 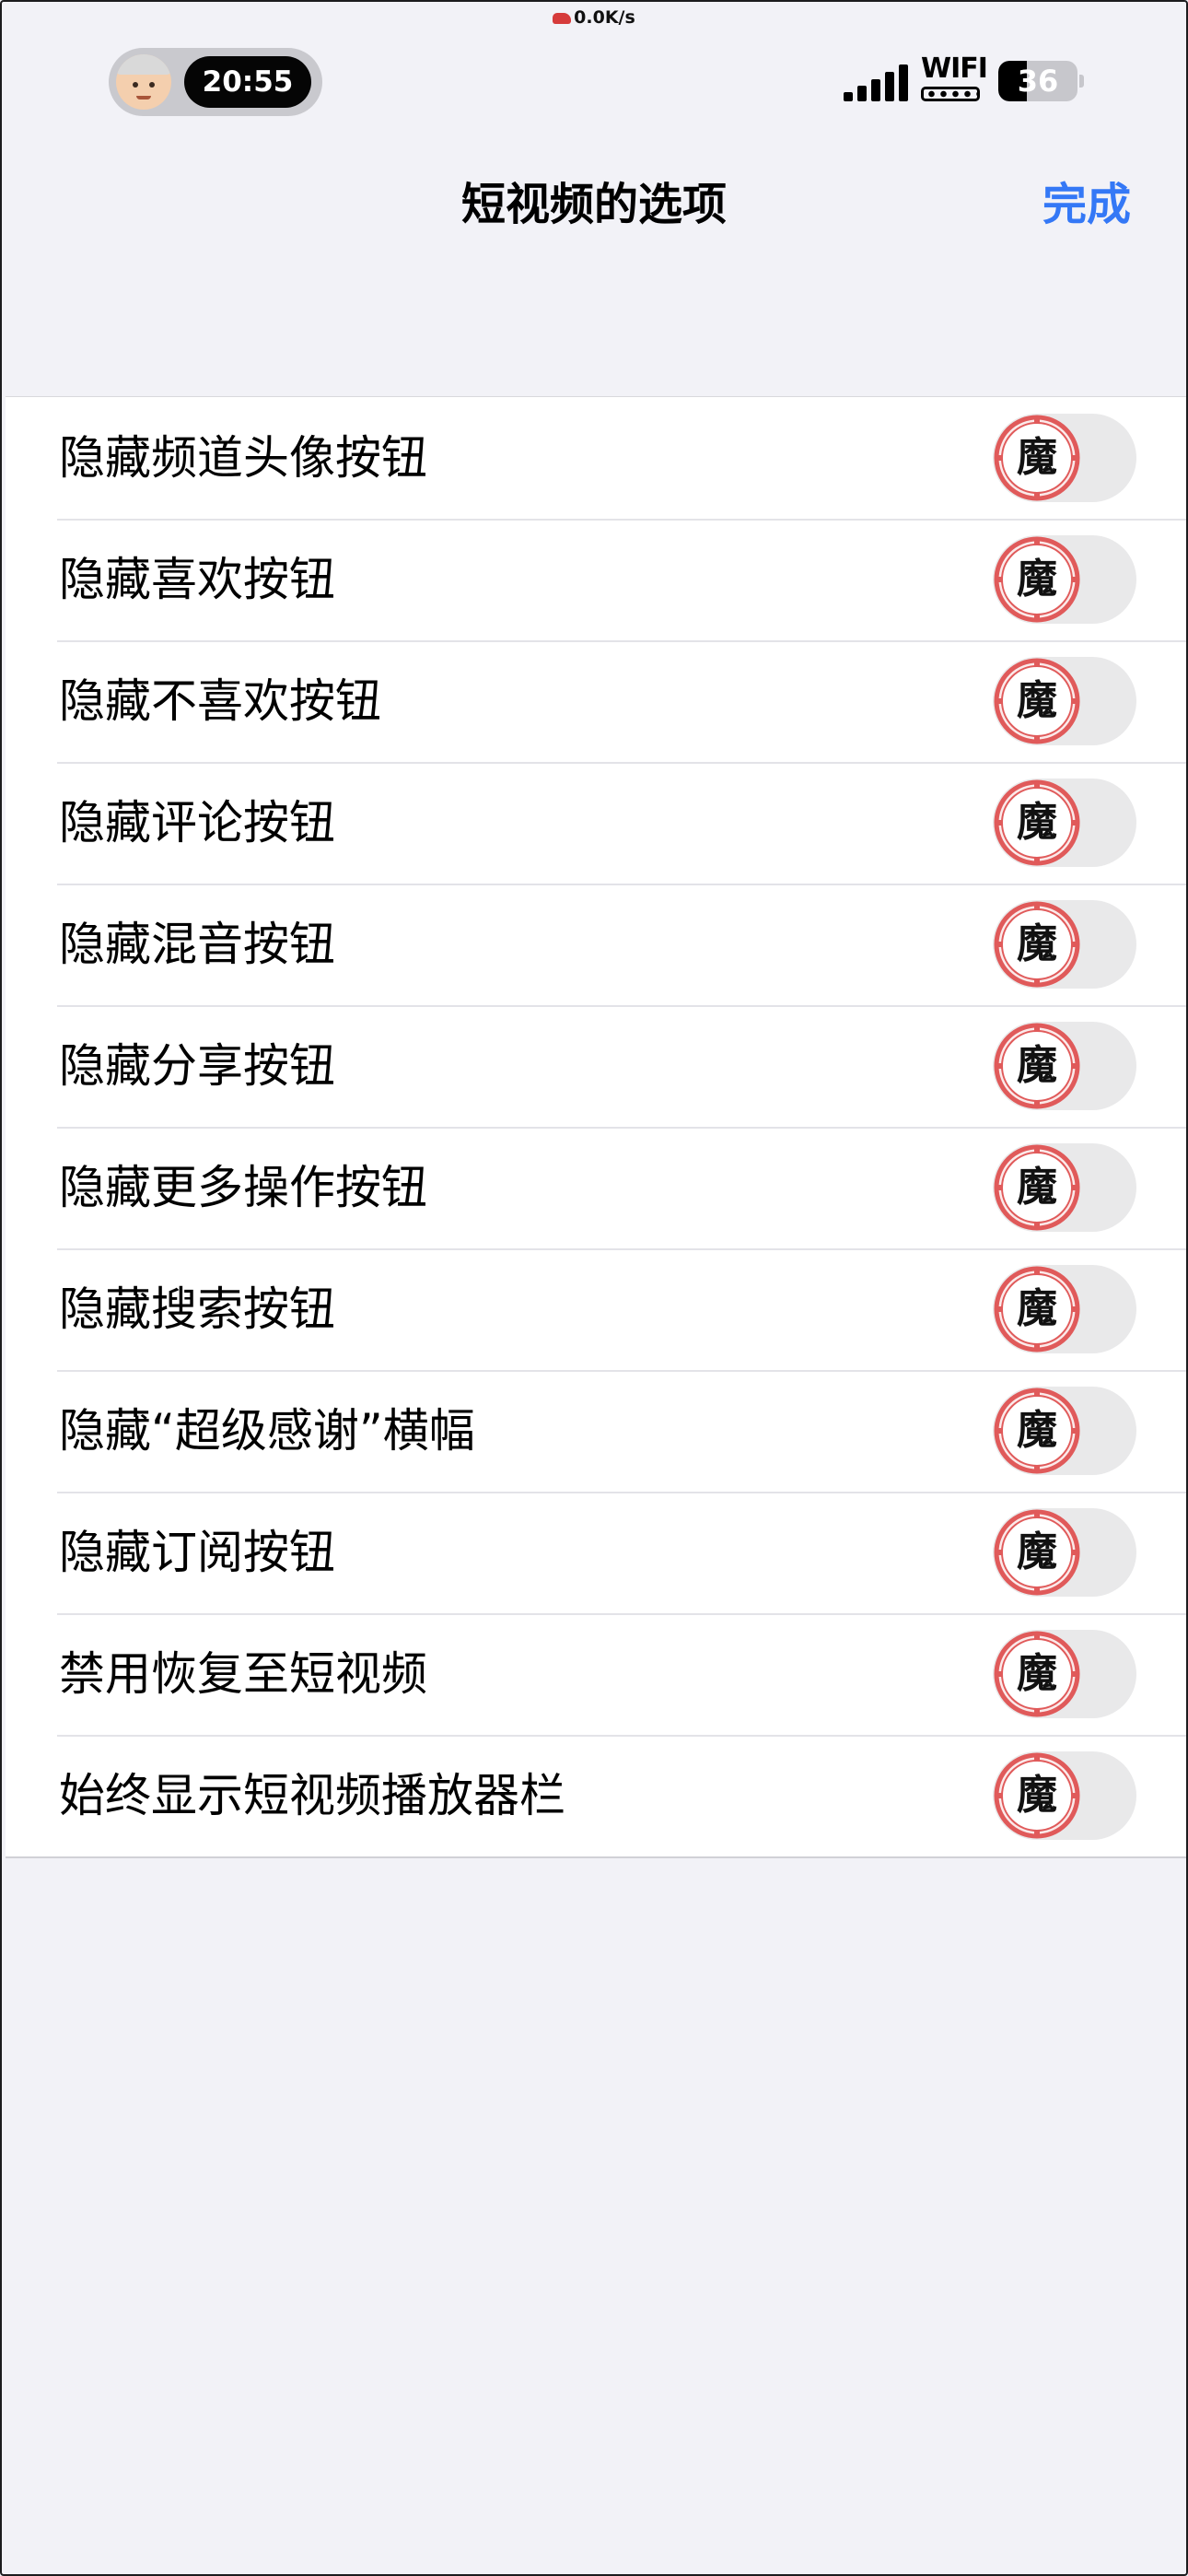 What do you see at coordinates (562, 18) in the screenshot?
I see `car-icon` at bounding box center [562, 18].